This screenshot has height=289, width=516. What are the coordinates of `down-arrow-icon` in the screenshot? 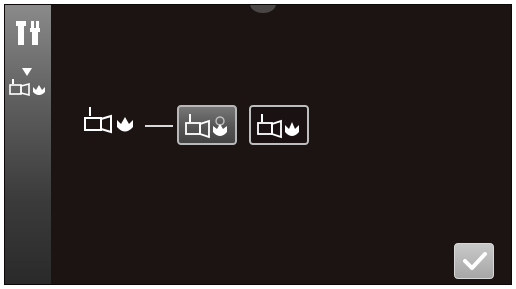 It's located at (27, 68).